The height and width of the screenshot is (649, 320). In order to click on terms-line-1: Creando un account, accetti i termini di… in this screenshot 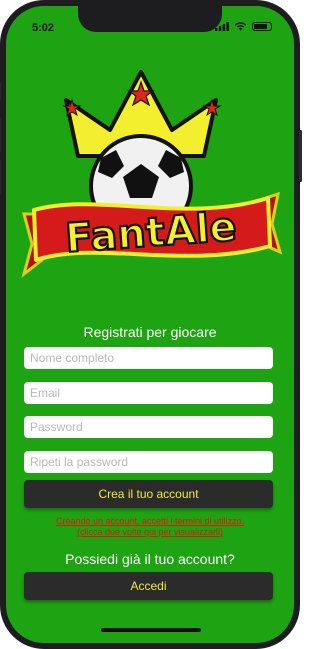, I will do `click(150, 521)`.